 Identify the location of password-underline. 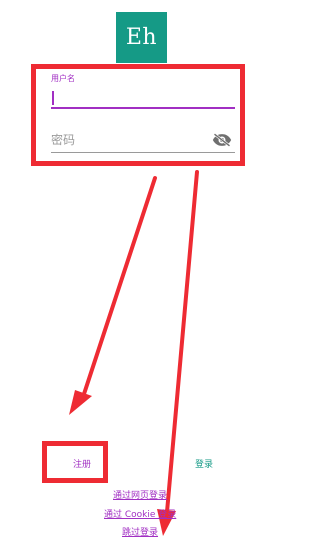
(143, 152).